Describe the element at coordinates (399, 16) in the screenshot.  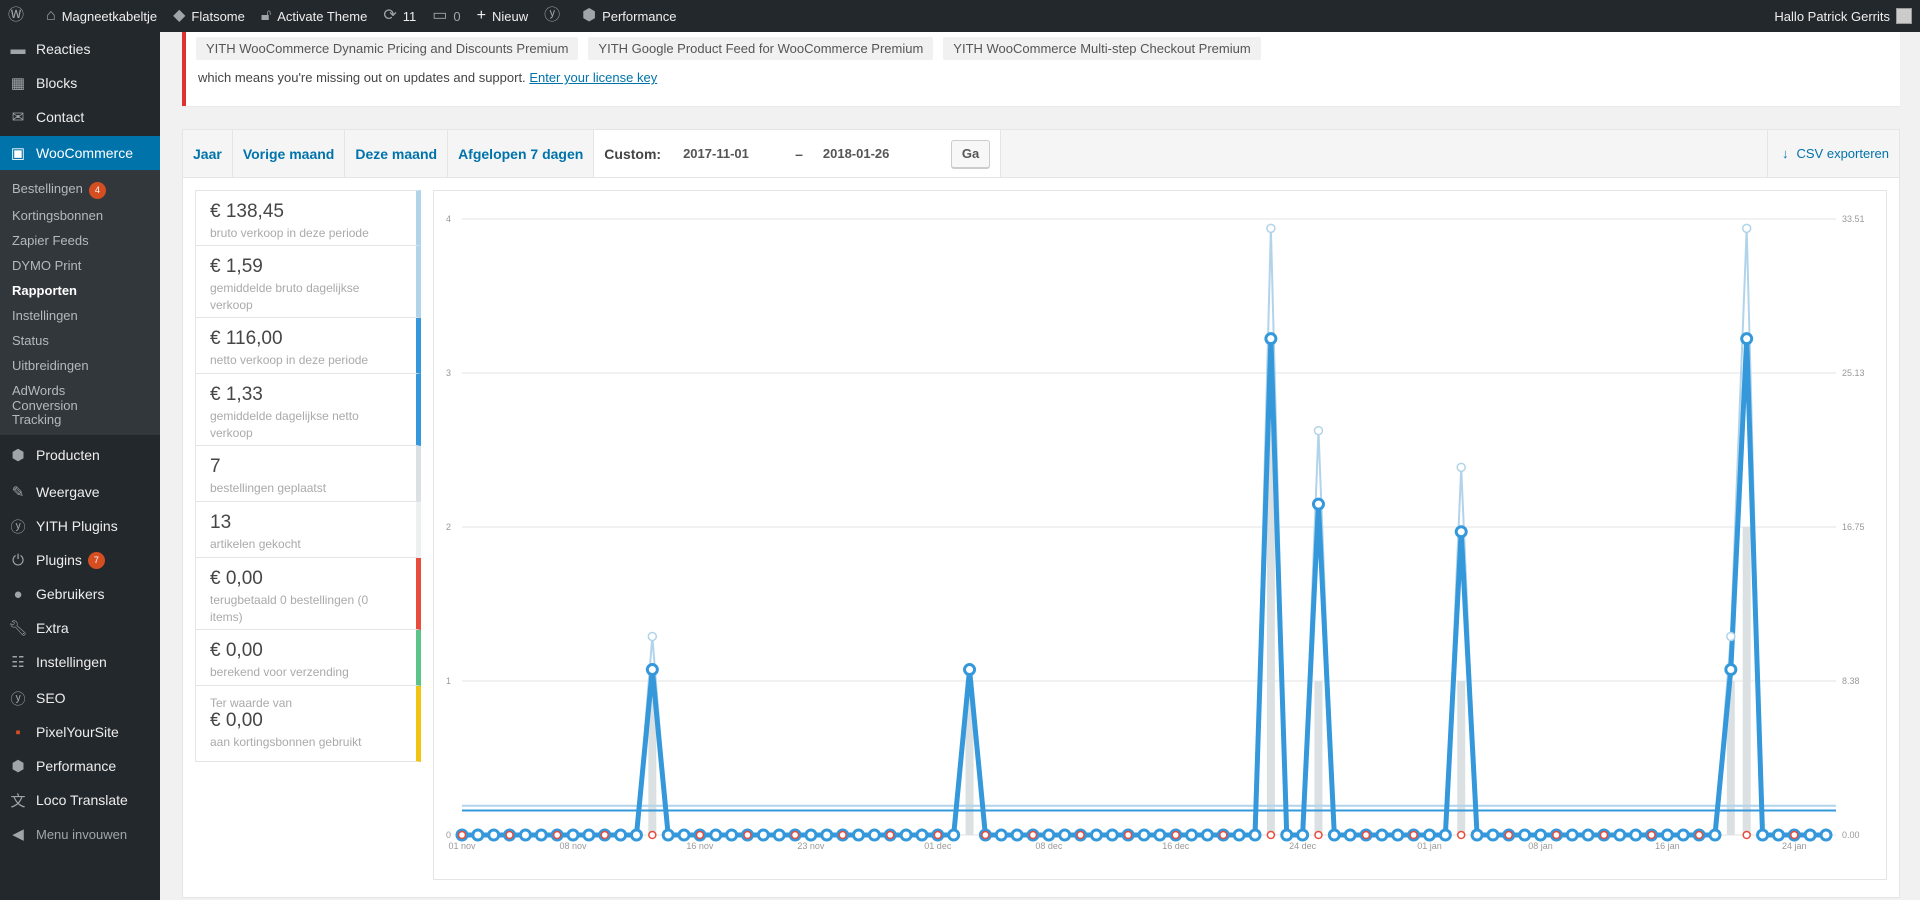
I see `updates-link: ⟳ 11` at that location.